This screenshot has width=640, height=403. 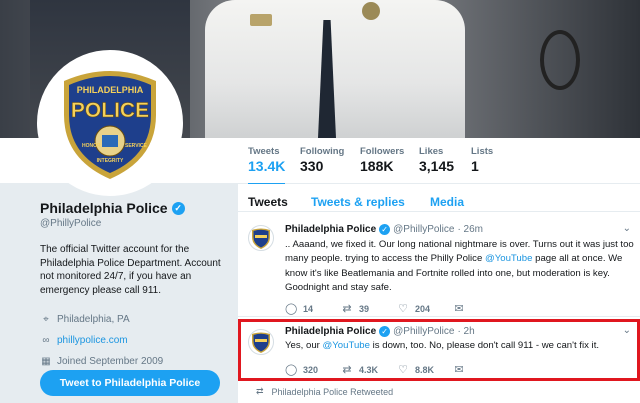 I want to click on stat-value: 188K, so click(x=377, y=166).